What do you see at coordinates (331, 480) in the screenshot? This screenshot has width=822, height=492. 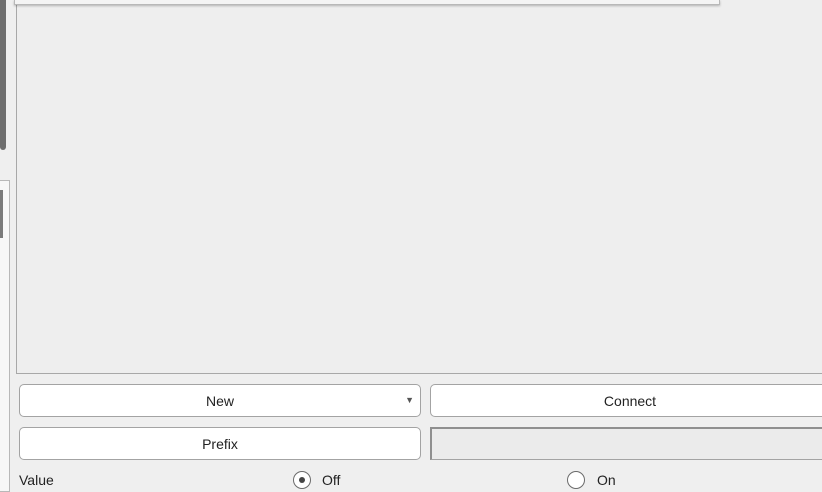 I see `value-off-label: Off` at bounding box center [331, 480].